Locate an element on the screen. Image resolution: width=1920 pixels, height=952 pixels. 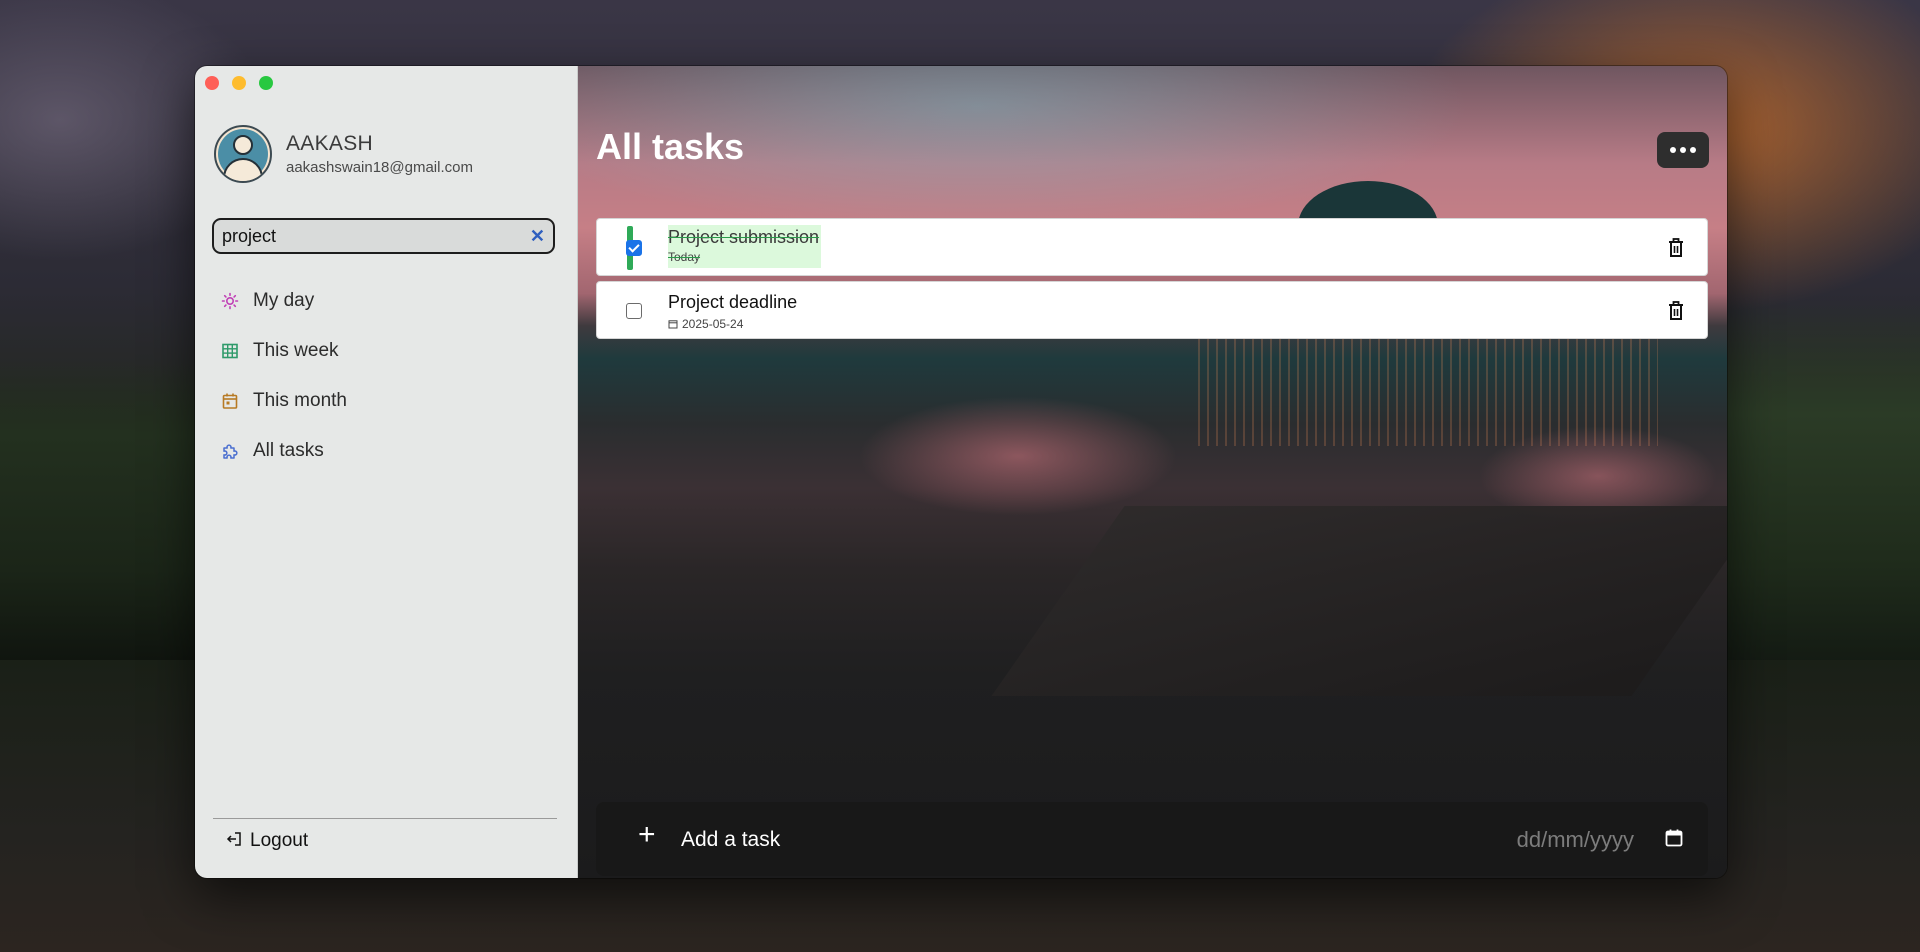
sidebar-item-label: This month is located at coordinates (300, 400).